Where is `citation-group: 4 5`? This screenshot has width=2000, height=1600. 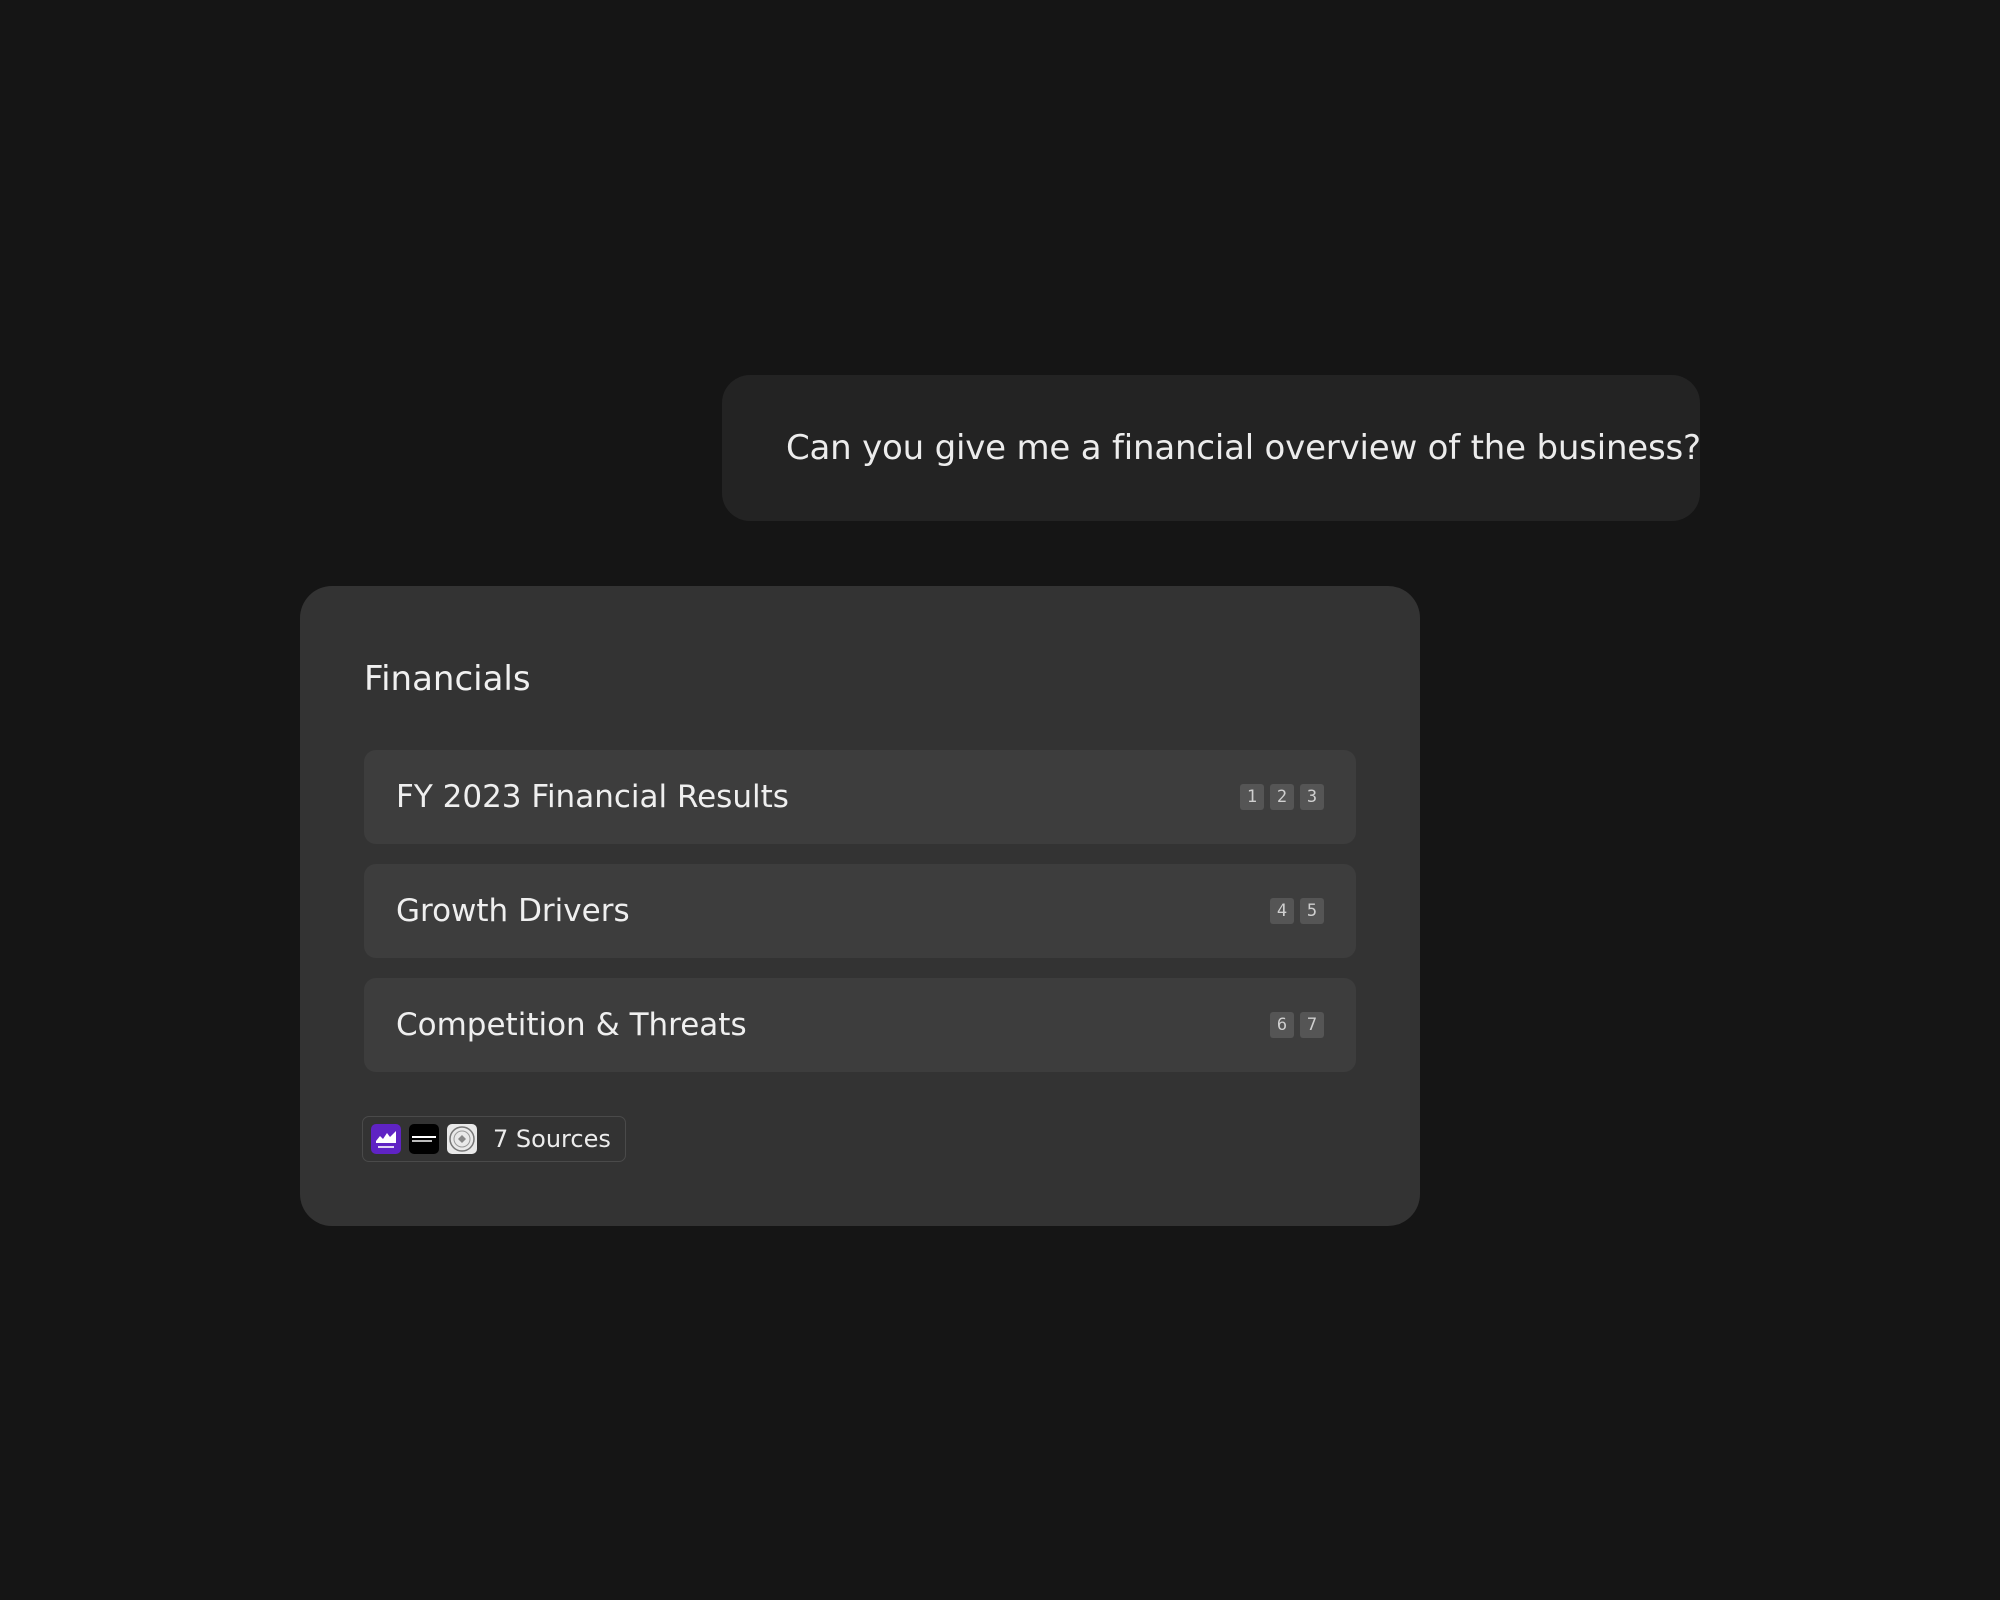
citation-group: 4 5 is located at coordinates (1297, 911).